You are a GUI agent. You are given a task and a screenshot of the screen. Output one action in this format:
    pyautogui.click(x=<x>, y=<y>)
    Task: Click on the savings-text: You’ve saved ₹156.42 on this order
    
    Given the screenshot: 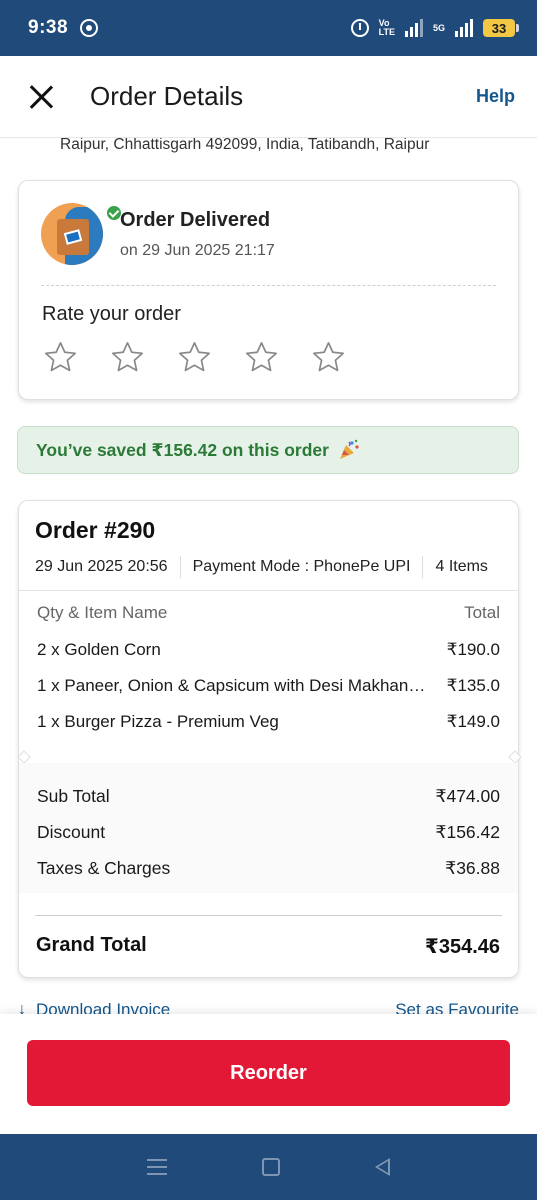 What is the action you would take?
    pyautogui.click(x=182, y=449)
    